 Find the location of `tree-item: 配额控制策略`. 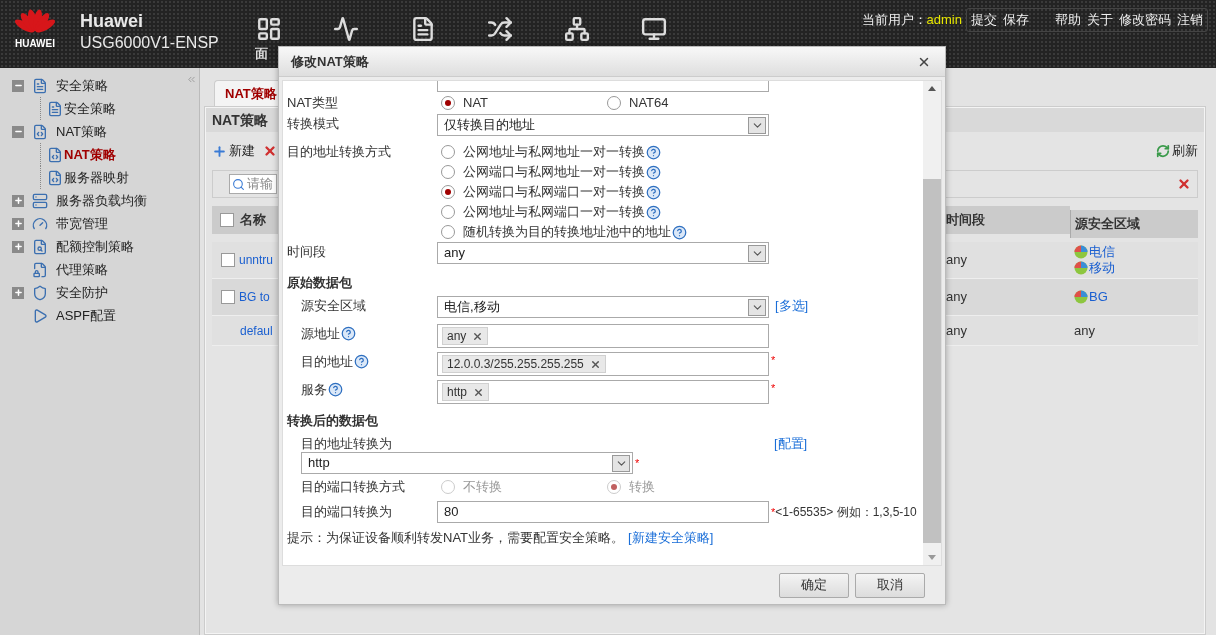

tree-item: 配额控制策略 is located at coordinates (95, 246).